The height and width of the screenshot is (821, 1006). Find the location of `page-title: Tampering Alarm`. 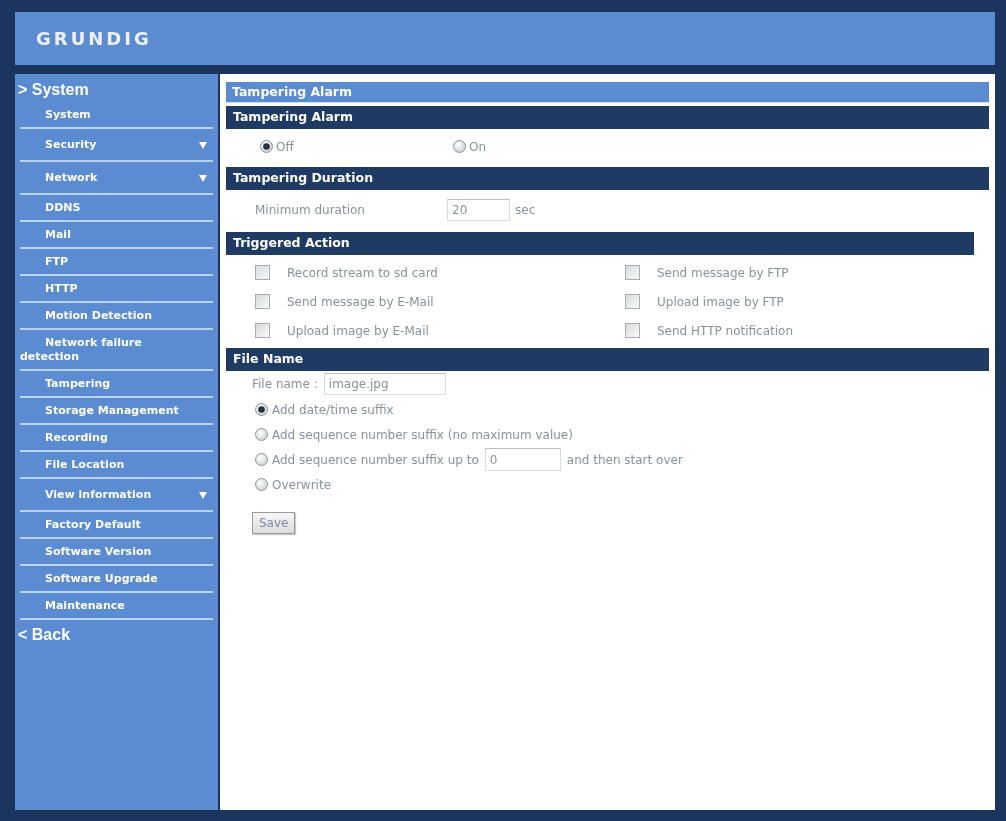

page-title: Tampering Alarm is located at coordinates (607, 92).